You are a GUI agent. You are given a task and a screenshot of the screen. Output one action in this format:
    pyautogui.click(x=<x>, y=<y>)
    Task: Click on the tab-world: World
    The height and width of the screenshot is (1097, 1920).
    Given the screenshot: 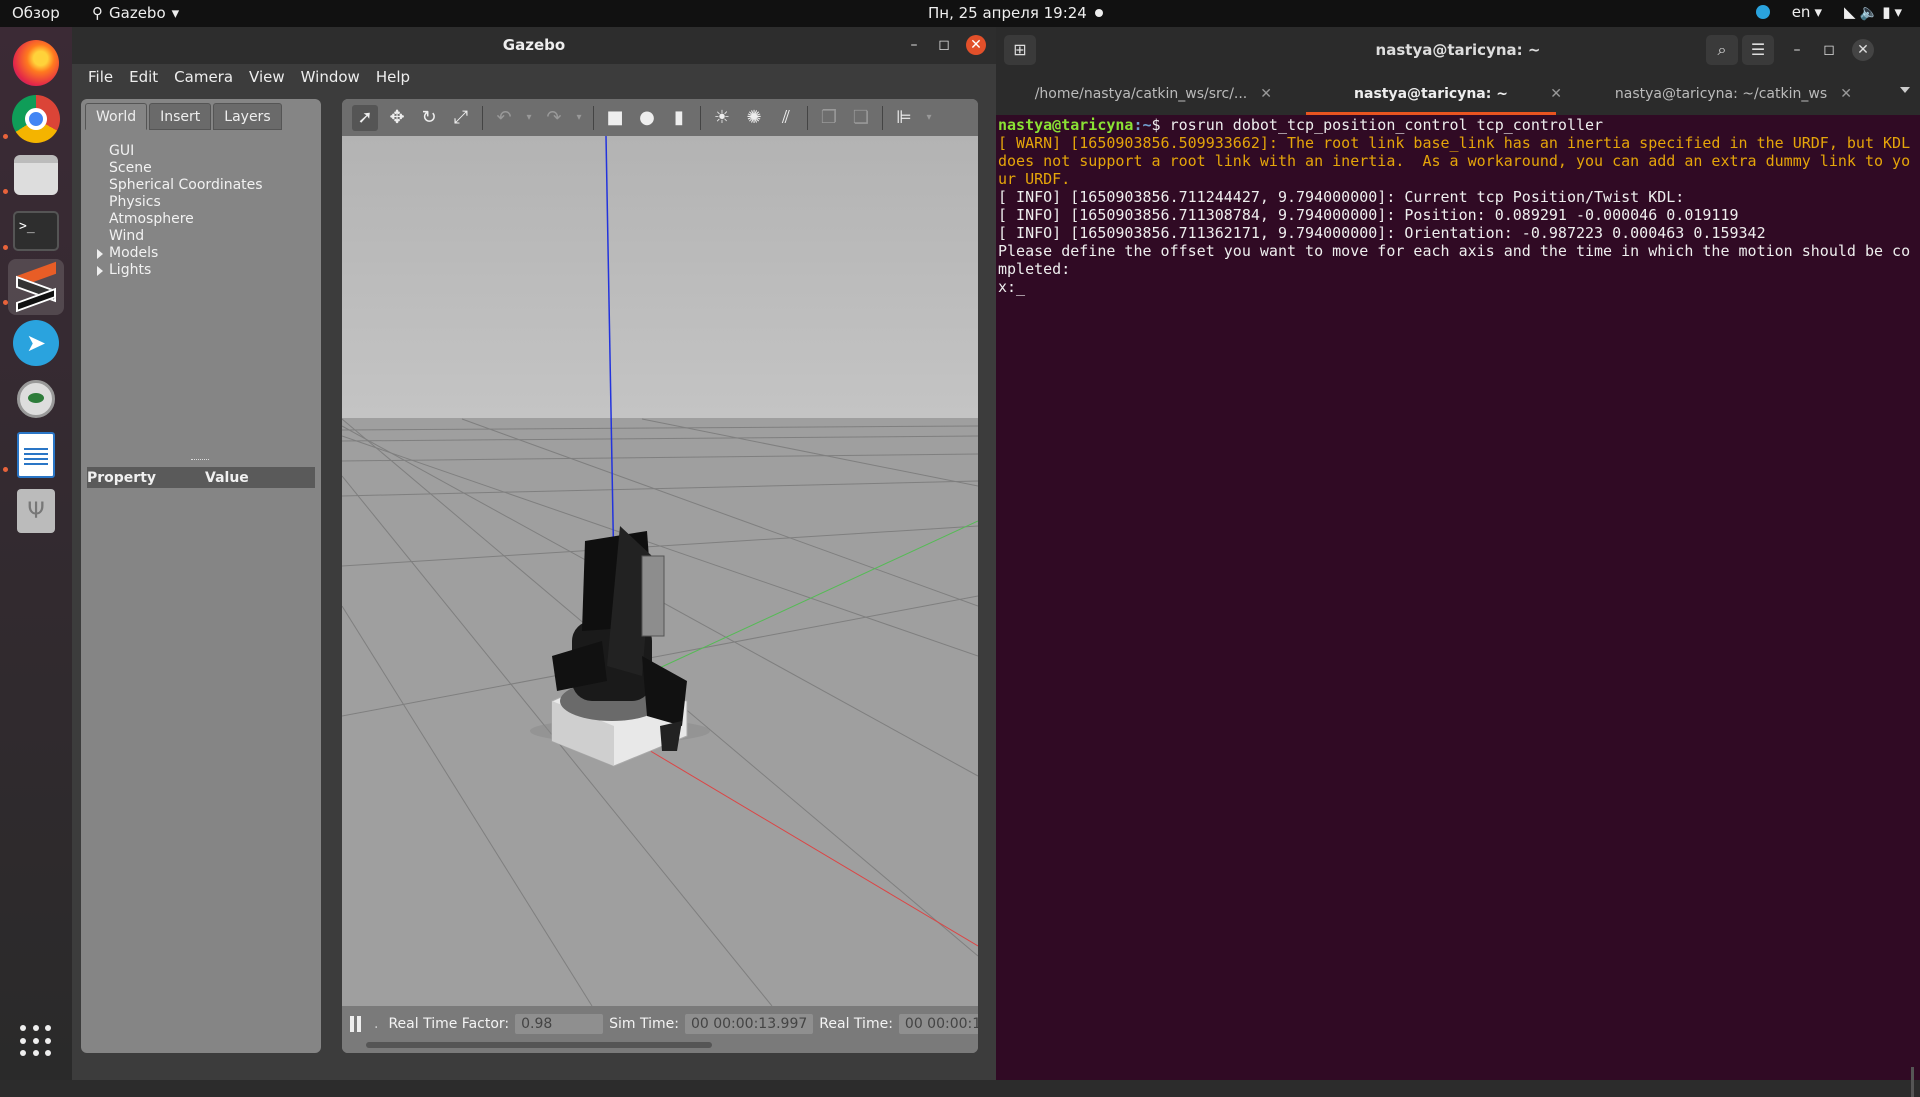 What is the action you would take?
    pyautogui.click(x=116, y=116)
    